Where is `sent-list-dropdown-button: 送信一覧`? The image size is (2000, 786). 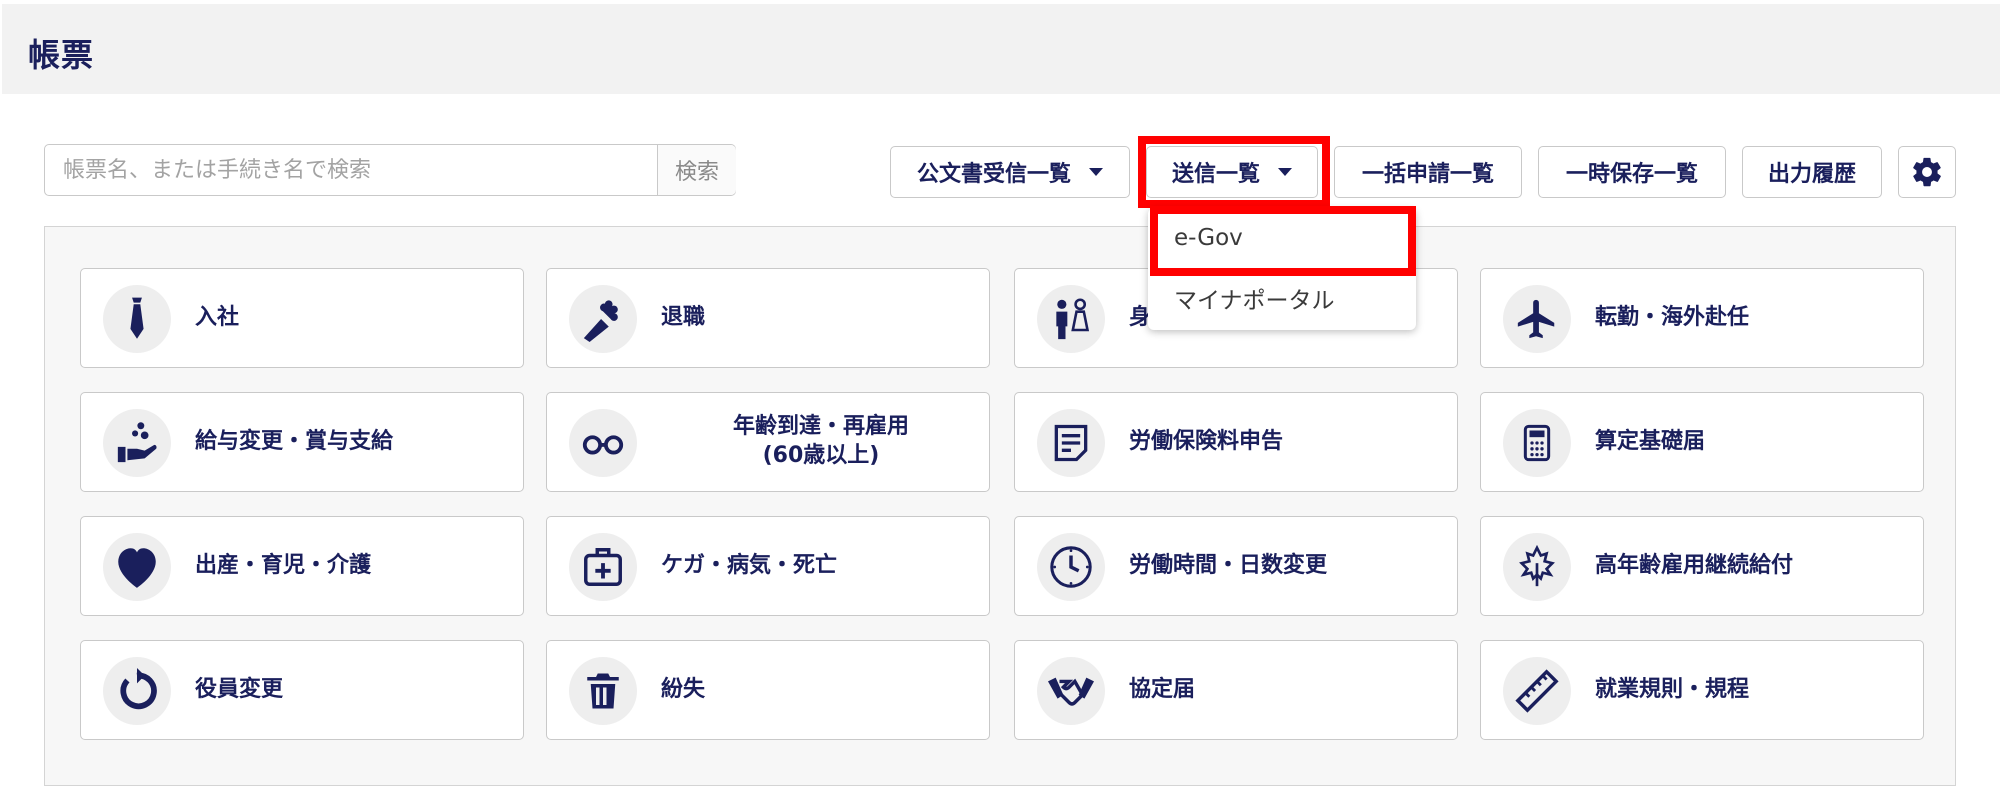
sent-list-dropdown-button: 送信一覧 is located at coordinates (1232, 172).